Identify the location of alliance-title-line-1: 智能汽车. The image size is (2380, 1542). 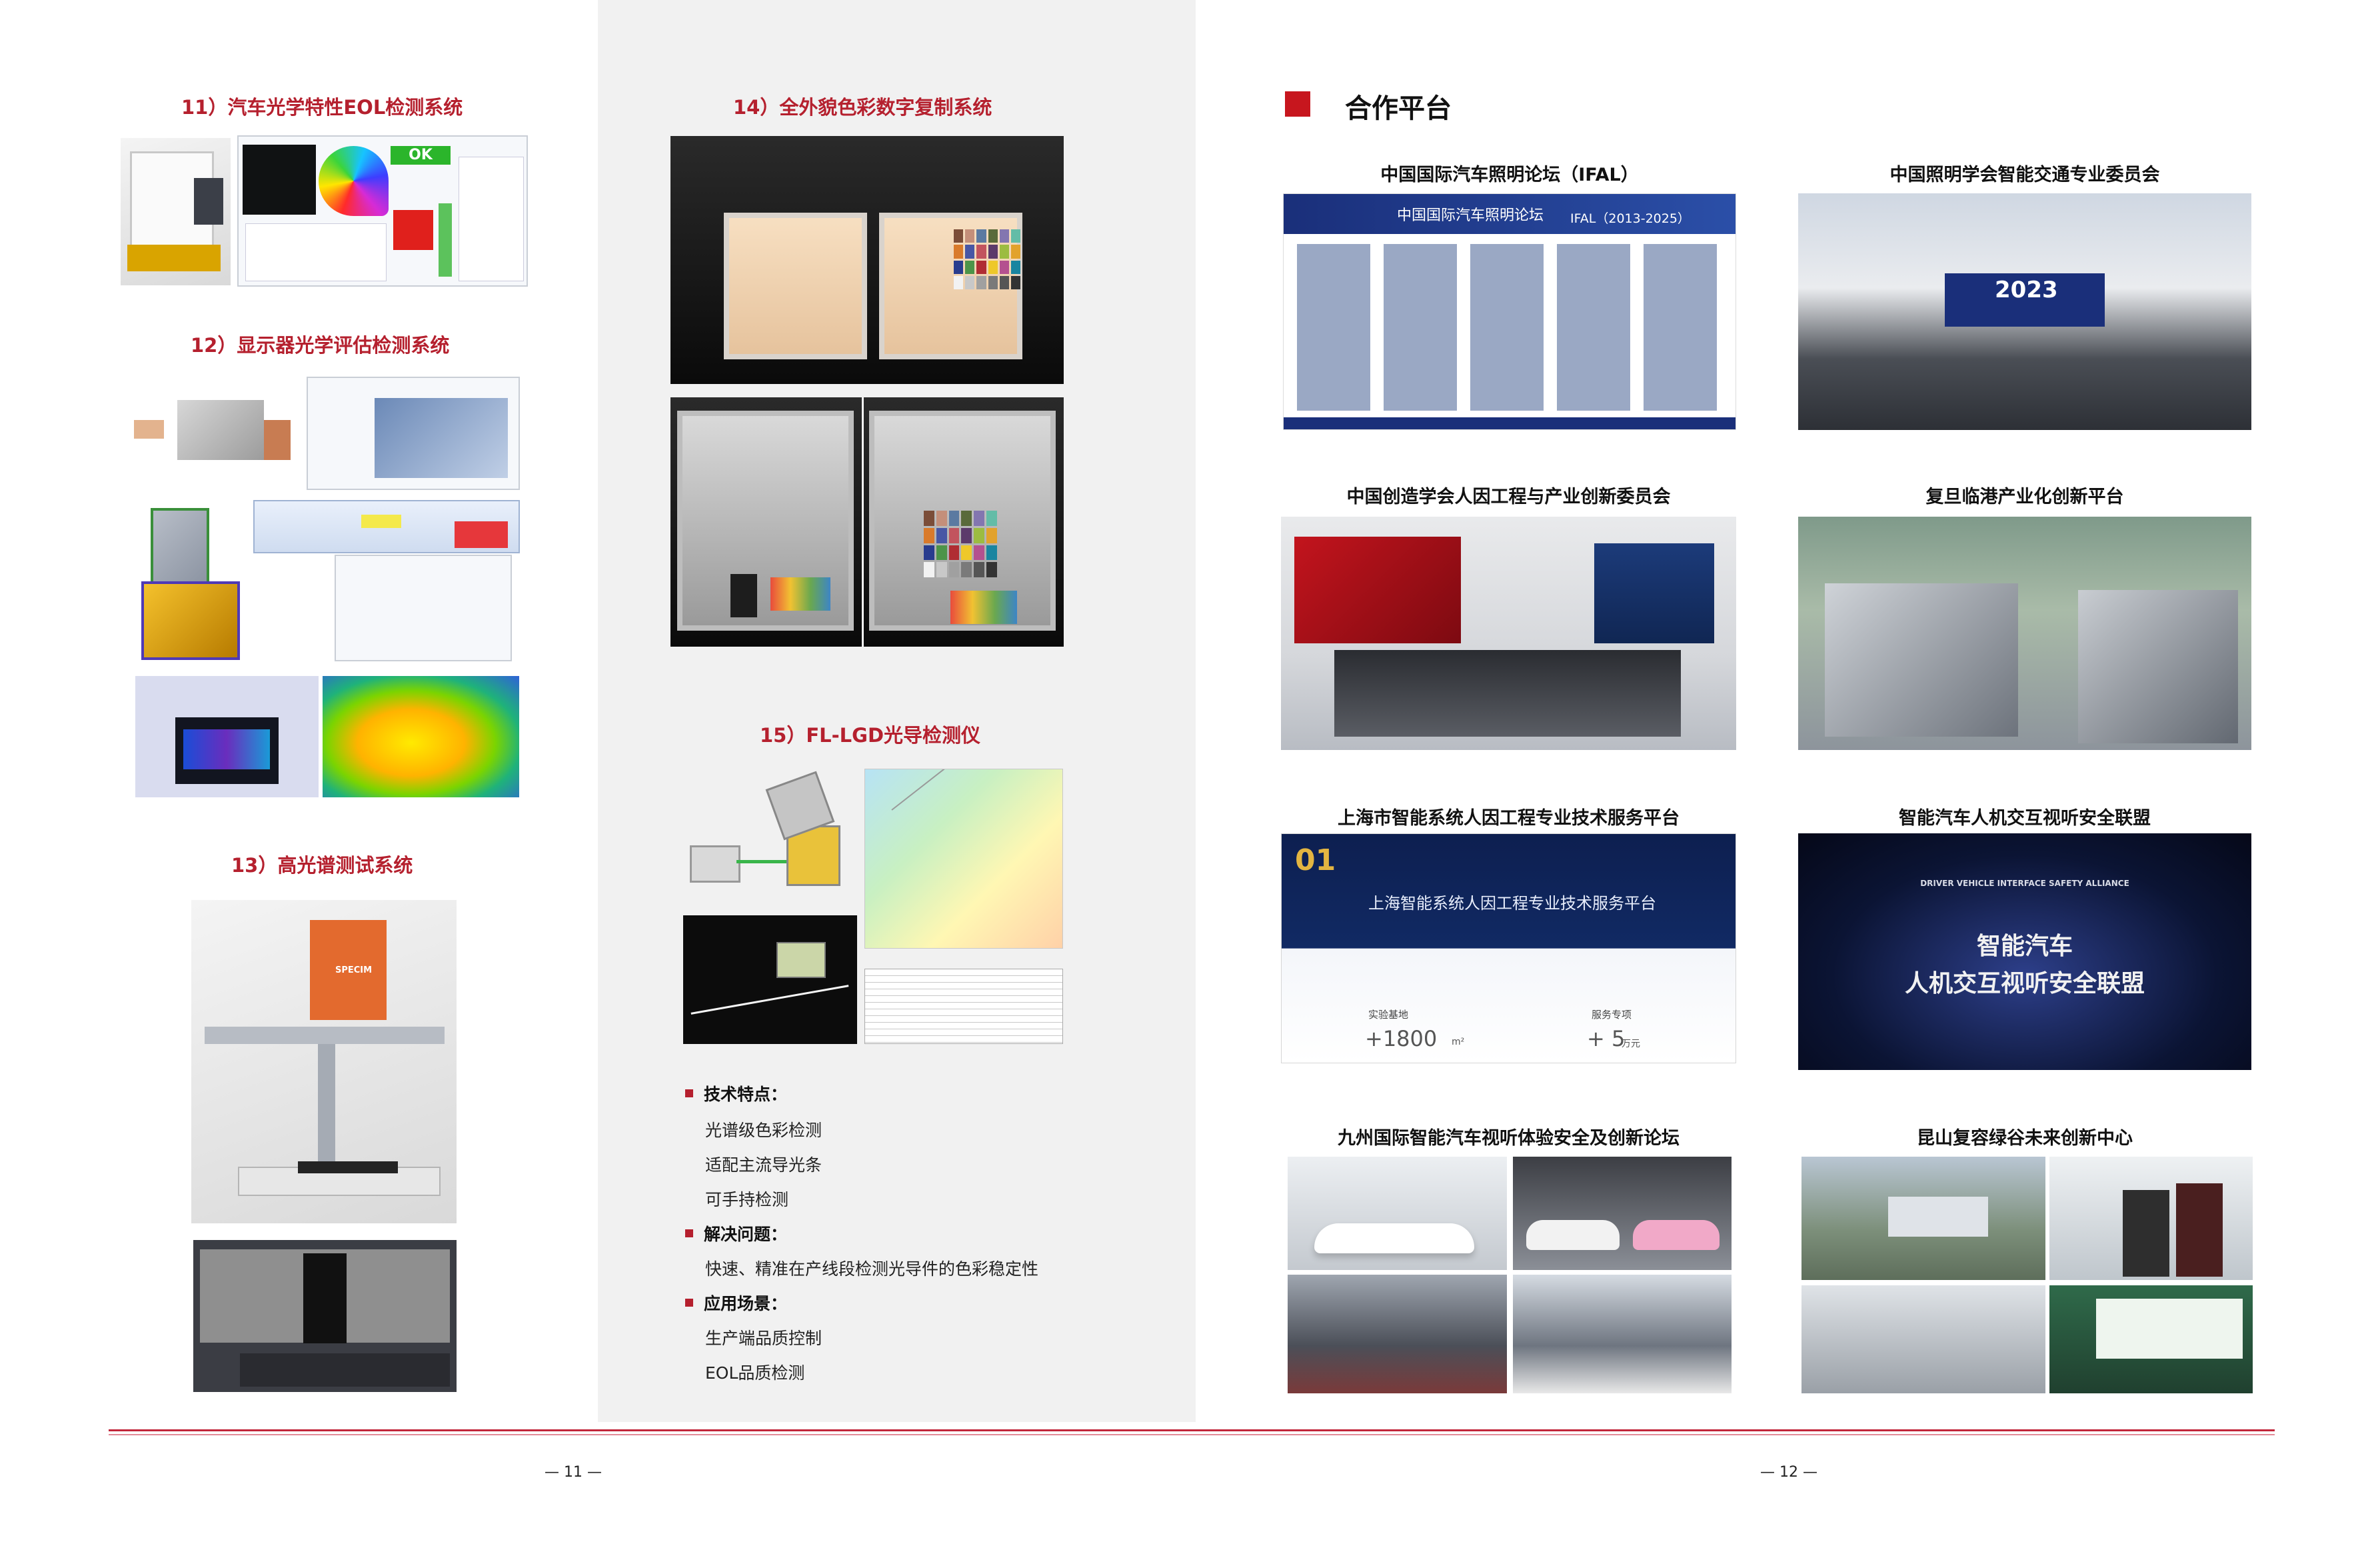
(2025, 946).